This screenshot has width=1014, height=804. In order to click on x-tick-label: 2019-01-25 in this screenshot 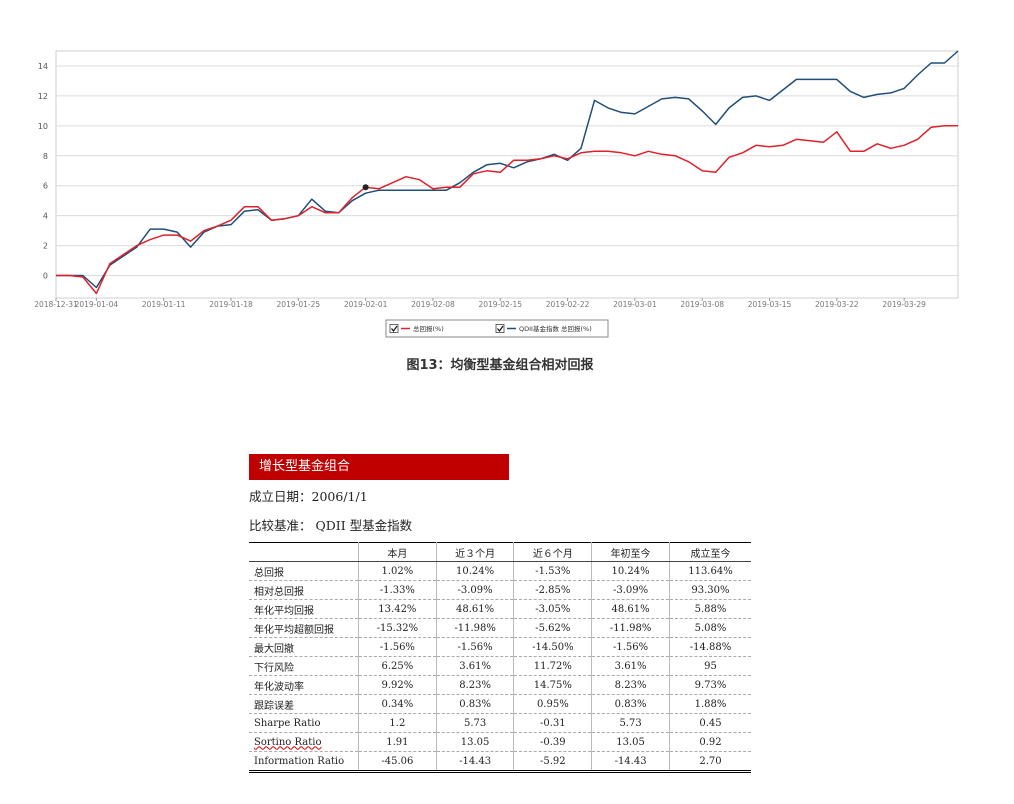, I will do `click(299, 304)`.